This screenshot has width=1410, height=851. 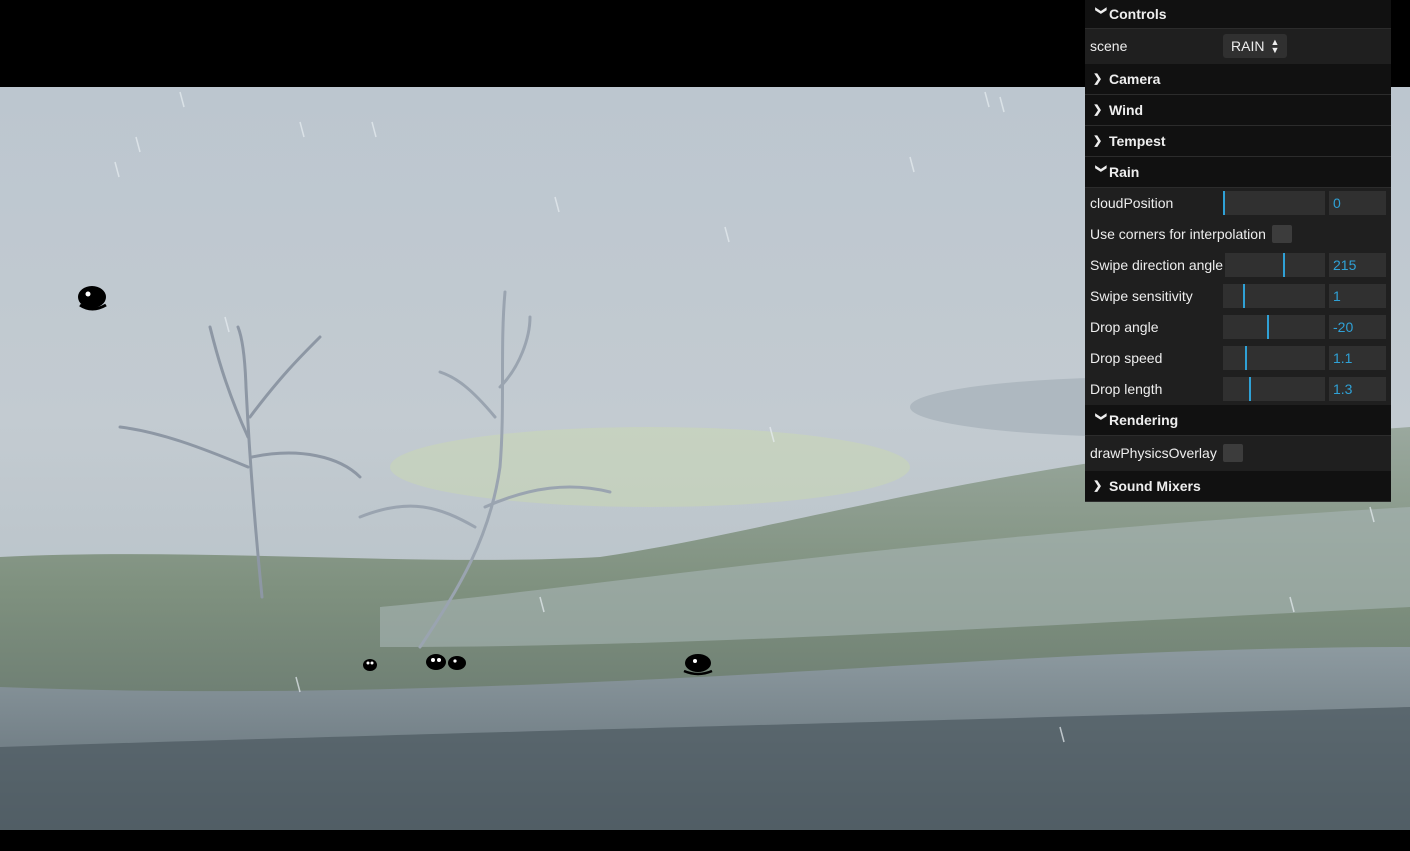 What do you see at coordinates (1238, 79) in the screenshot?
I see `folder-camera: ❯ Camera` at bounding box center [1238, 79].